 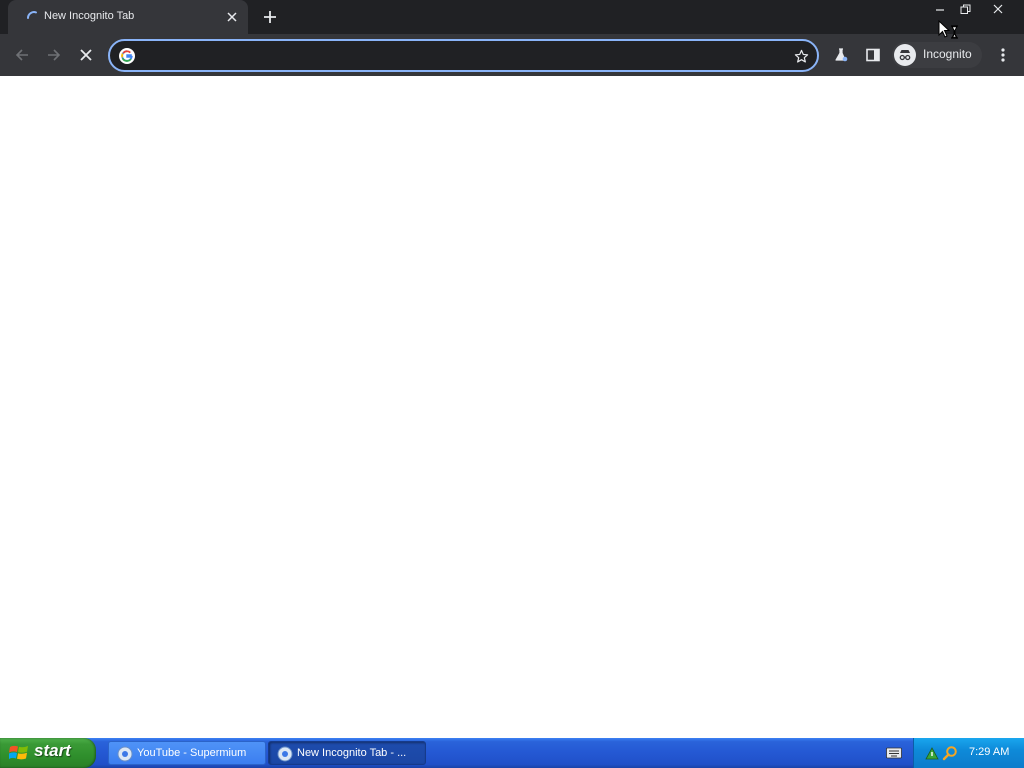 I want to click on browser-toolbar: Incognito, so click(x=512, y=55).